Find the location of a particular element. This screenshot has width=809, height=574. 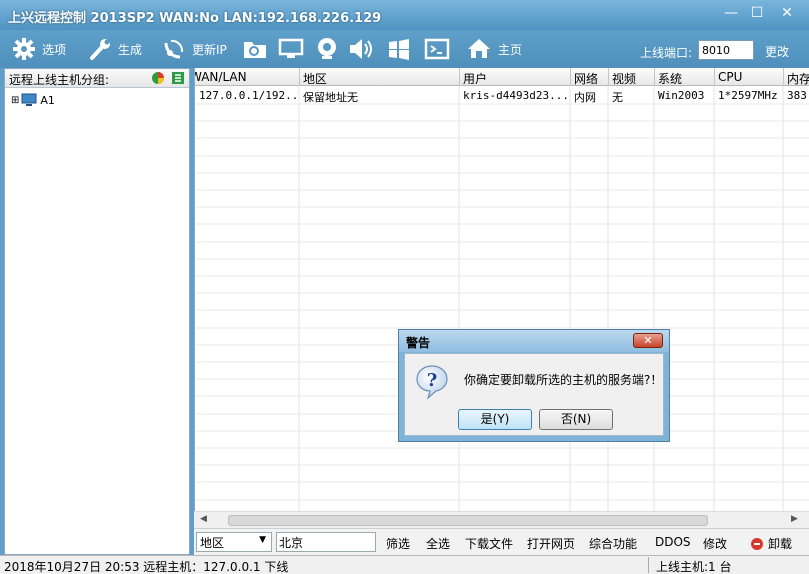

speaker-icon is located at coordinates (361, 49).